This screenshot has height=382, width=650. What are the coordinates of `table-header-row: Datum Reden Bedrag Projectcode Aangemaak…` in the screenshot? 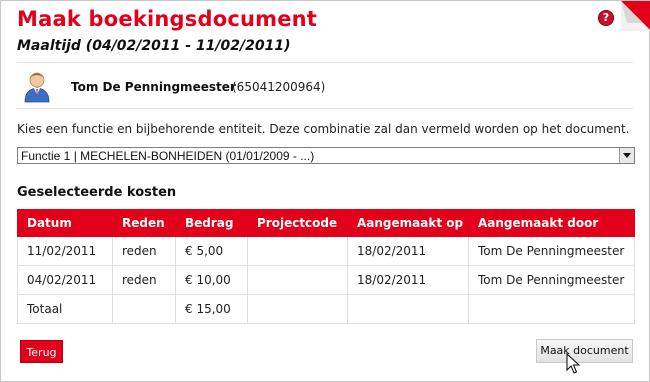 It's located at (326, 223).